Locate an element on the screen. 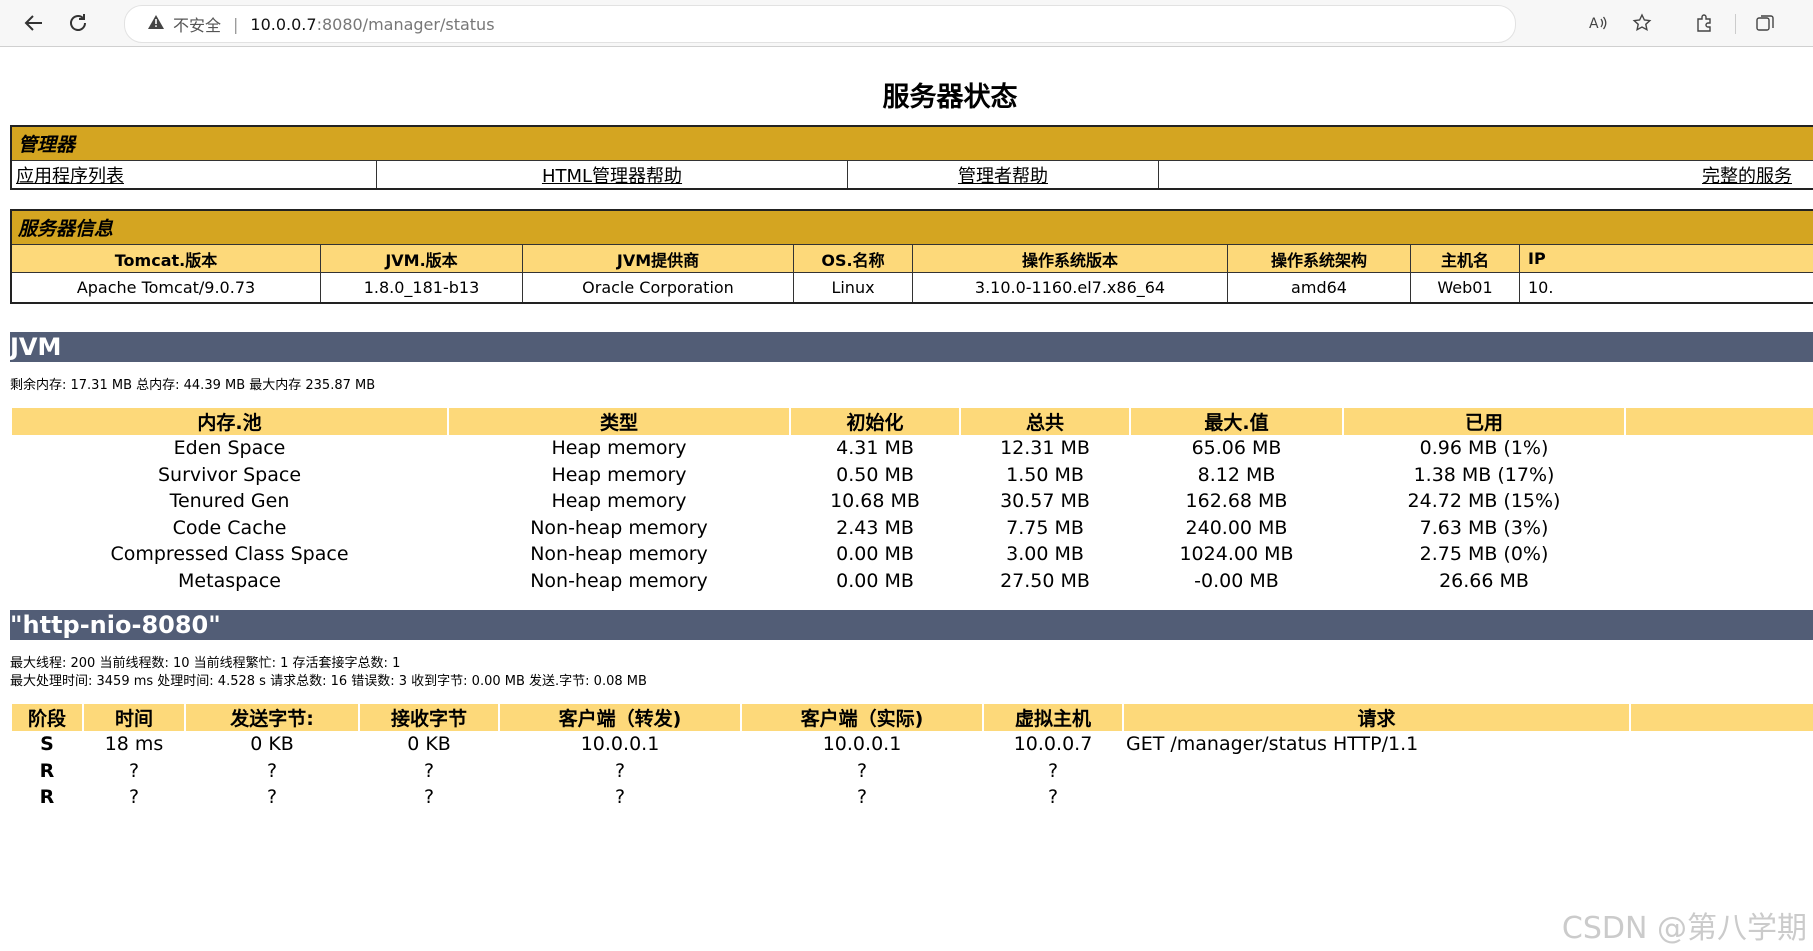  collections-icon is located at coordinates (1765, 23).